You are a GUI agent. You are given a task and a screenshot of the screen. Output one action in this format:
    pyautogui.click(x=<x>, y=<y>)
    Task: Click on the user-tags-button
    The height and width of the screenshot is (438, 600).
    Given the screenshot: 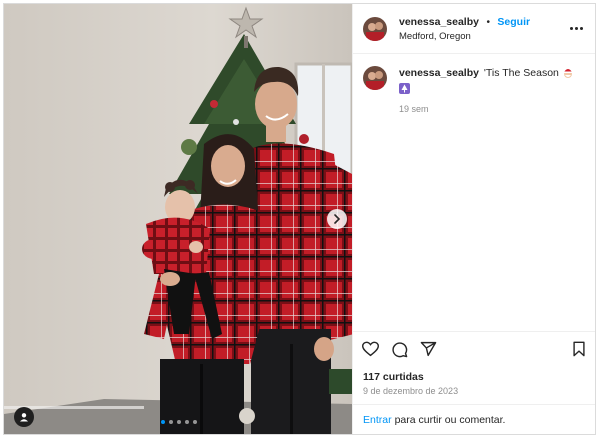 What is the action you would take?
    pyautogui.click(x=24, y=417)
    